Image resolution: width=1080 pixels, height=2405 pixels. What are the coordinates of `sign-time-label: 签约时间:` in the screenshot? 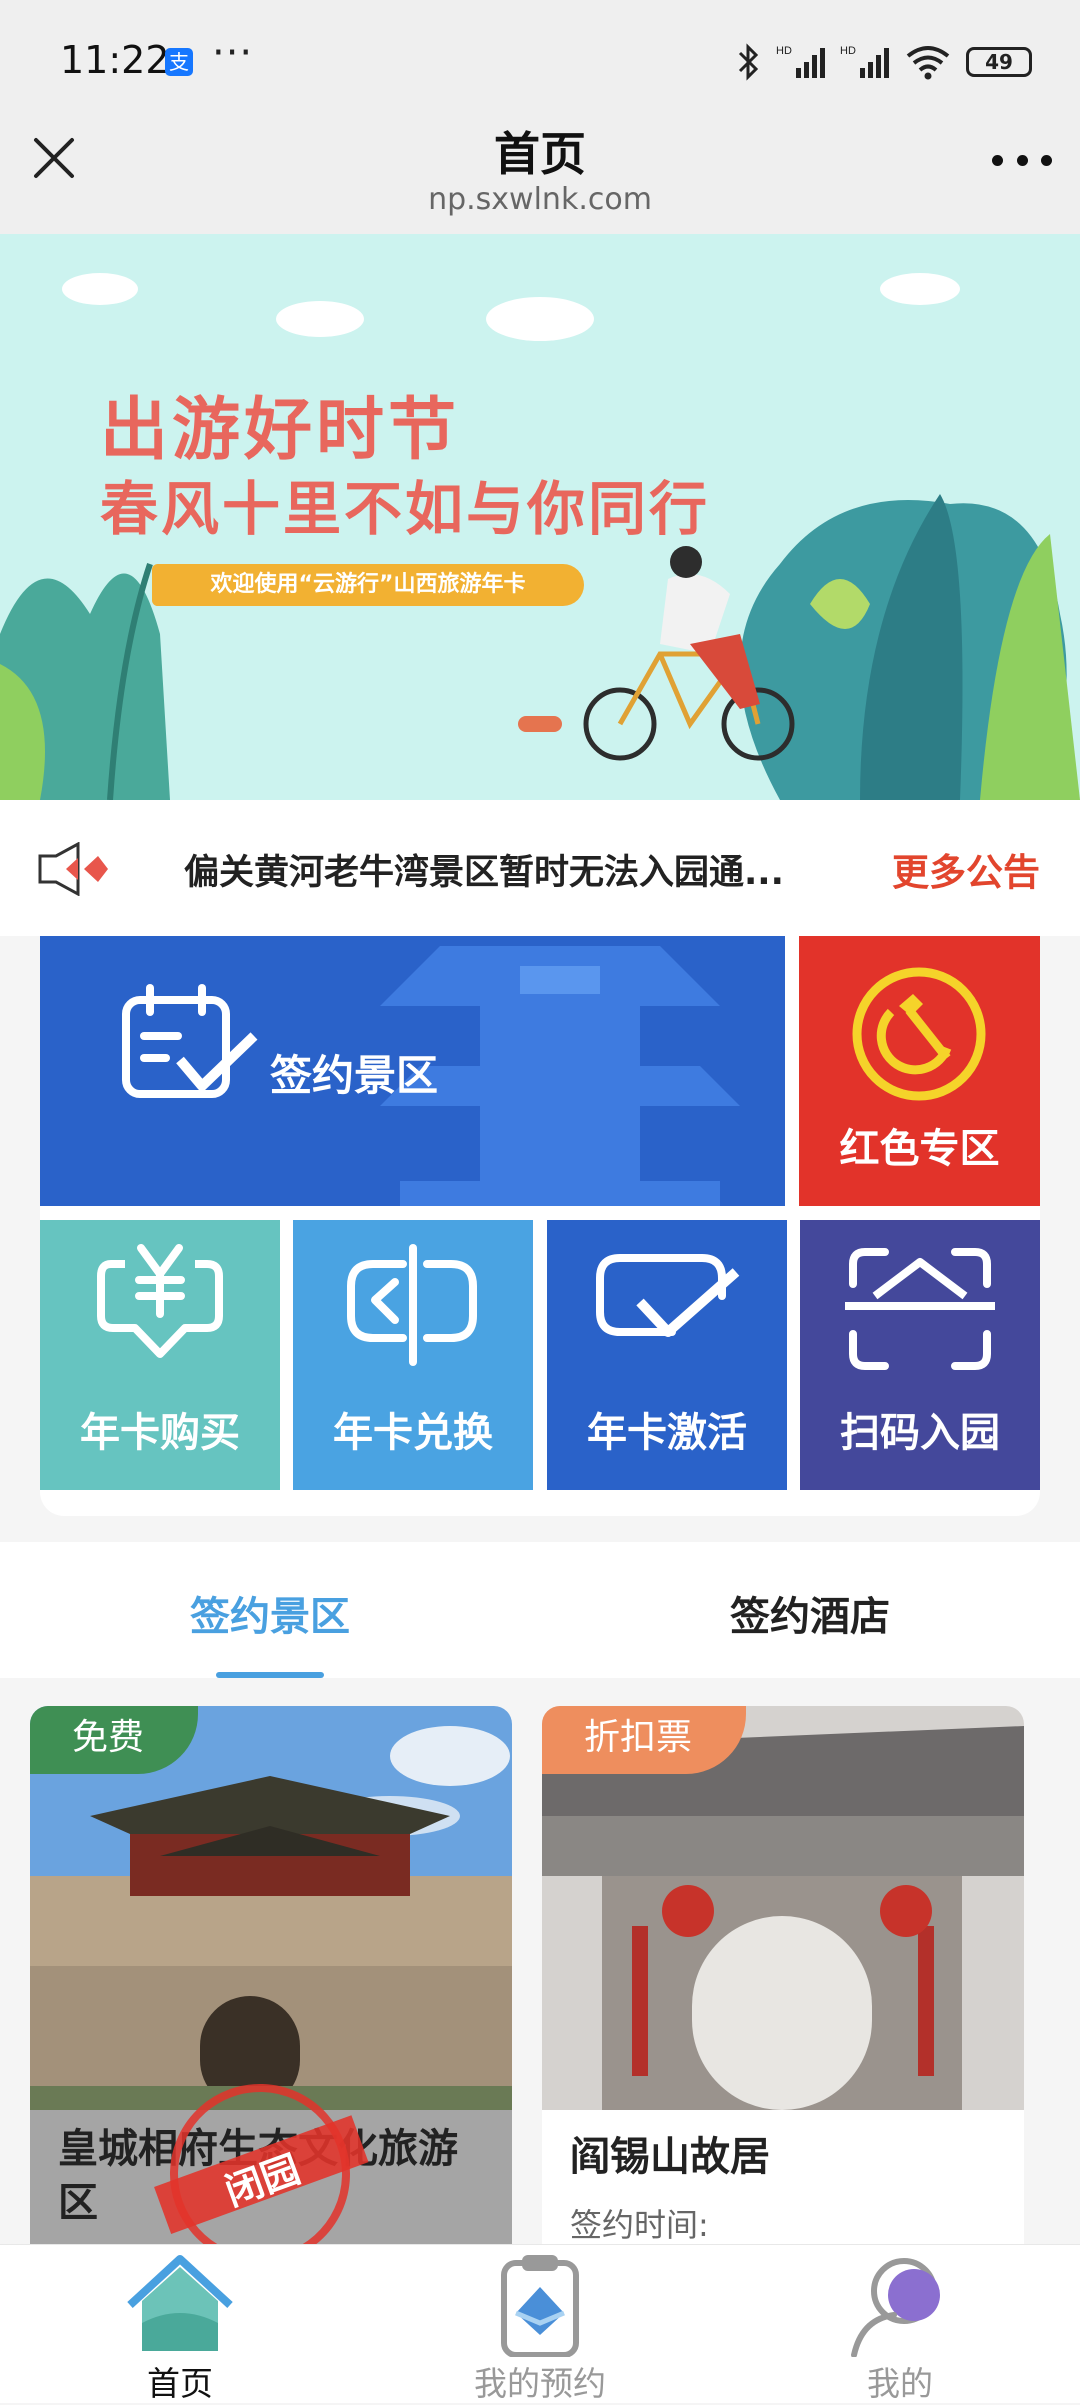 It's located at (639, 2225).